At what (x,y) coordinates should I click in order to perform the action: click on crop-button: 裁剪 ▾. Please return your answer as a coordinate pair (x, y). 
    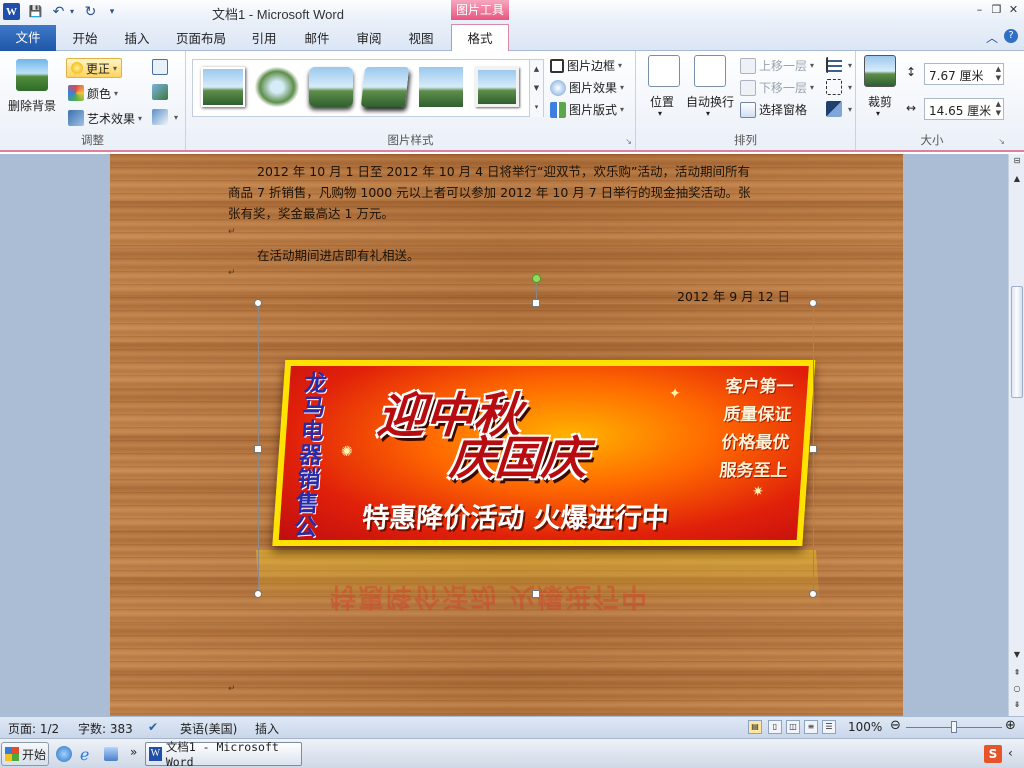
    Looking at the image, I should click on (880, 87).